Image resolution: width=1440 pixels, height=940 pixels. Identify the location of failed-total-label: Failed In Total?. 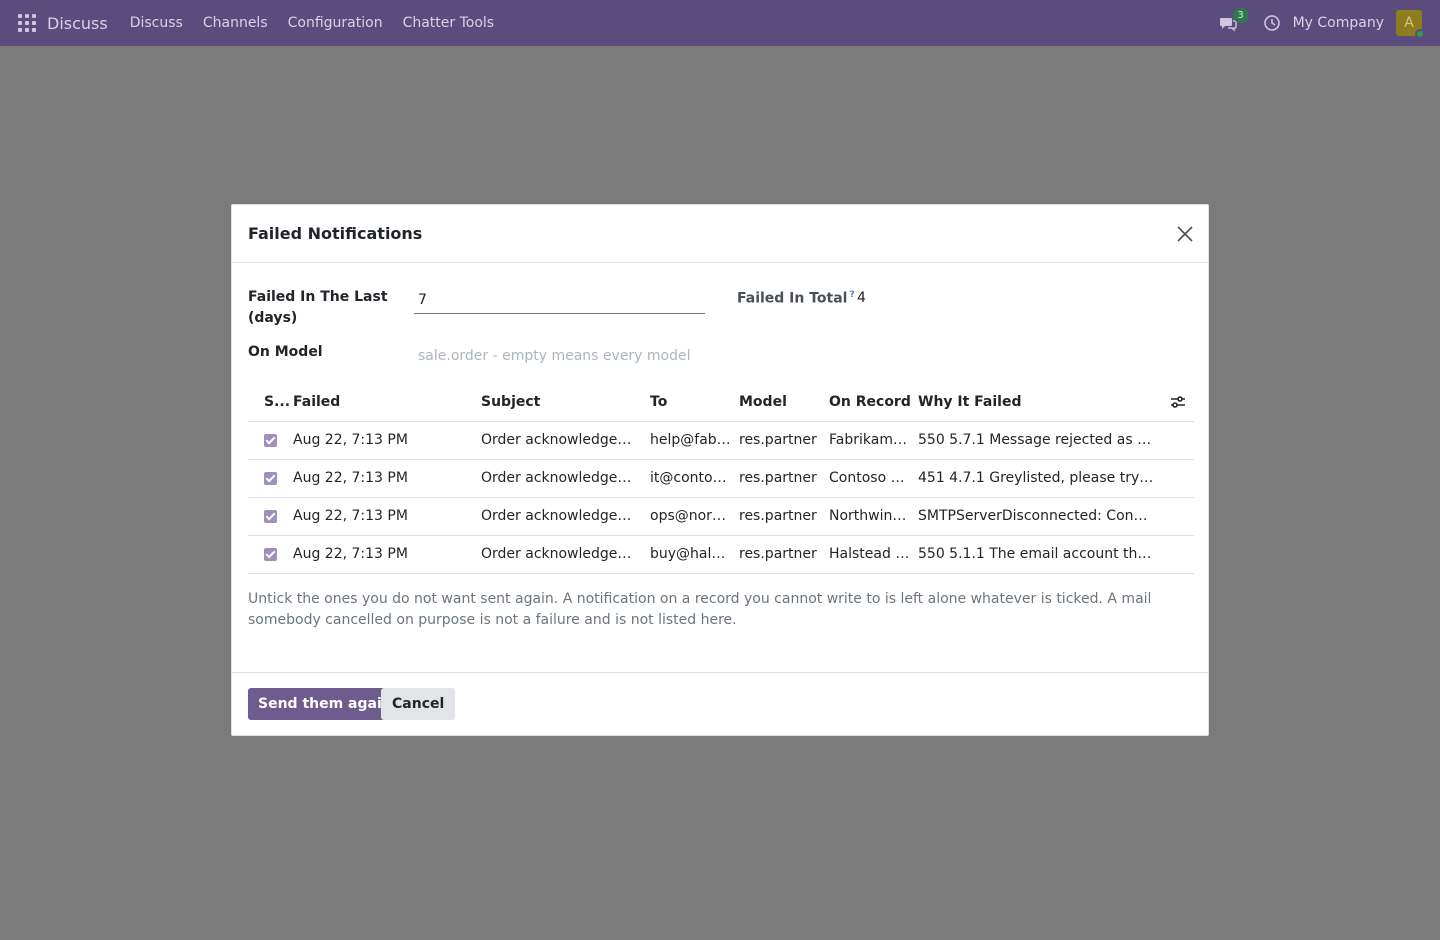
(796, 298).